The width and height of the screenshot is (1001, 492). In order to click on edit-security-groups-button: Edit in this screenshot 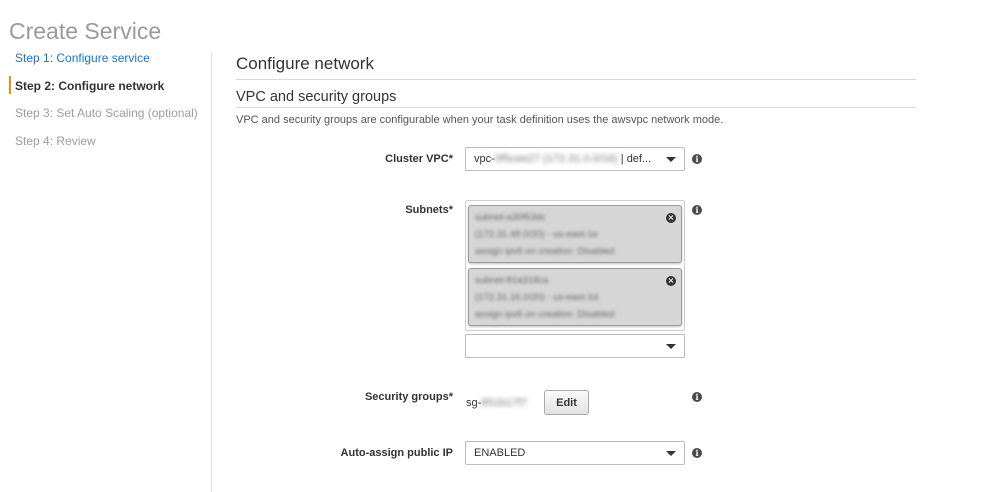, I will do `click(566, 402)`.